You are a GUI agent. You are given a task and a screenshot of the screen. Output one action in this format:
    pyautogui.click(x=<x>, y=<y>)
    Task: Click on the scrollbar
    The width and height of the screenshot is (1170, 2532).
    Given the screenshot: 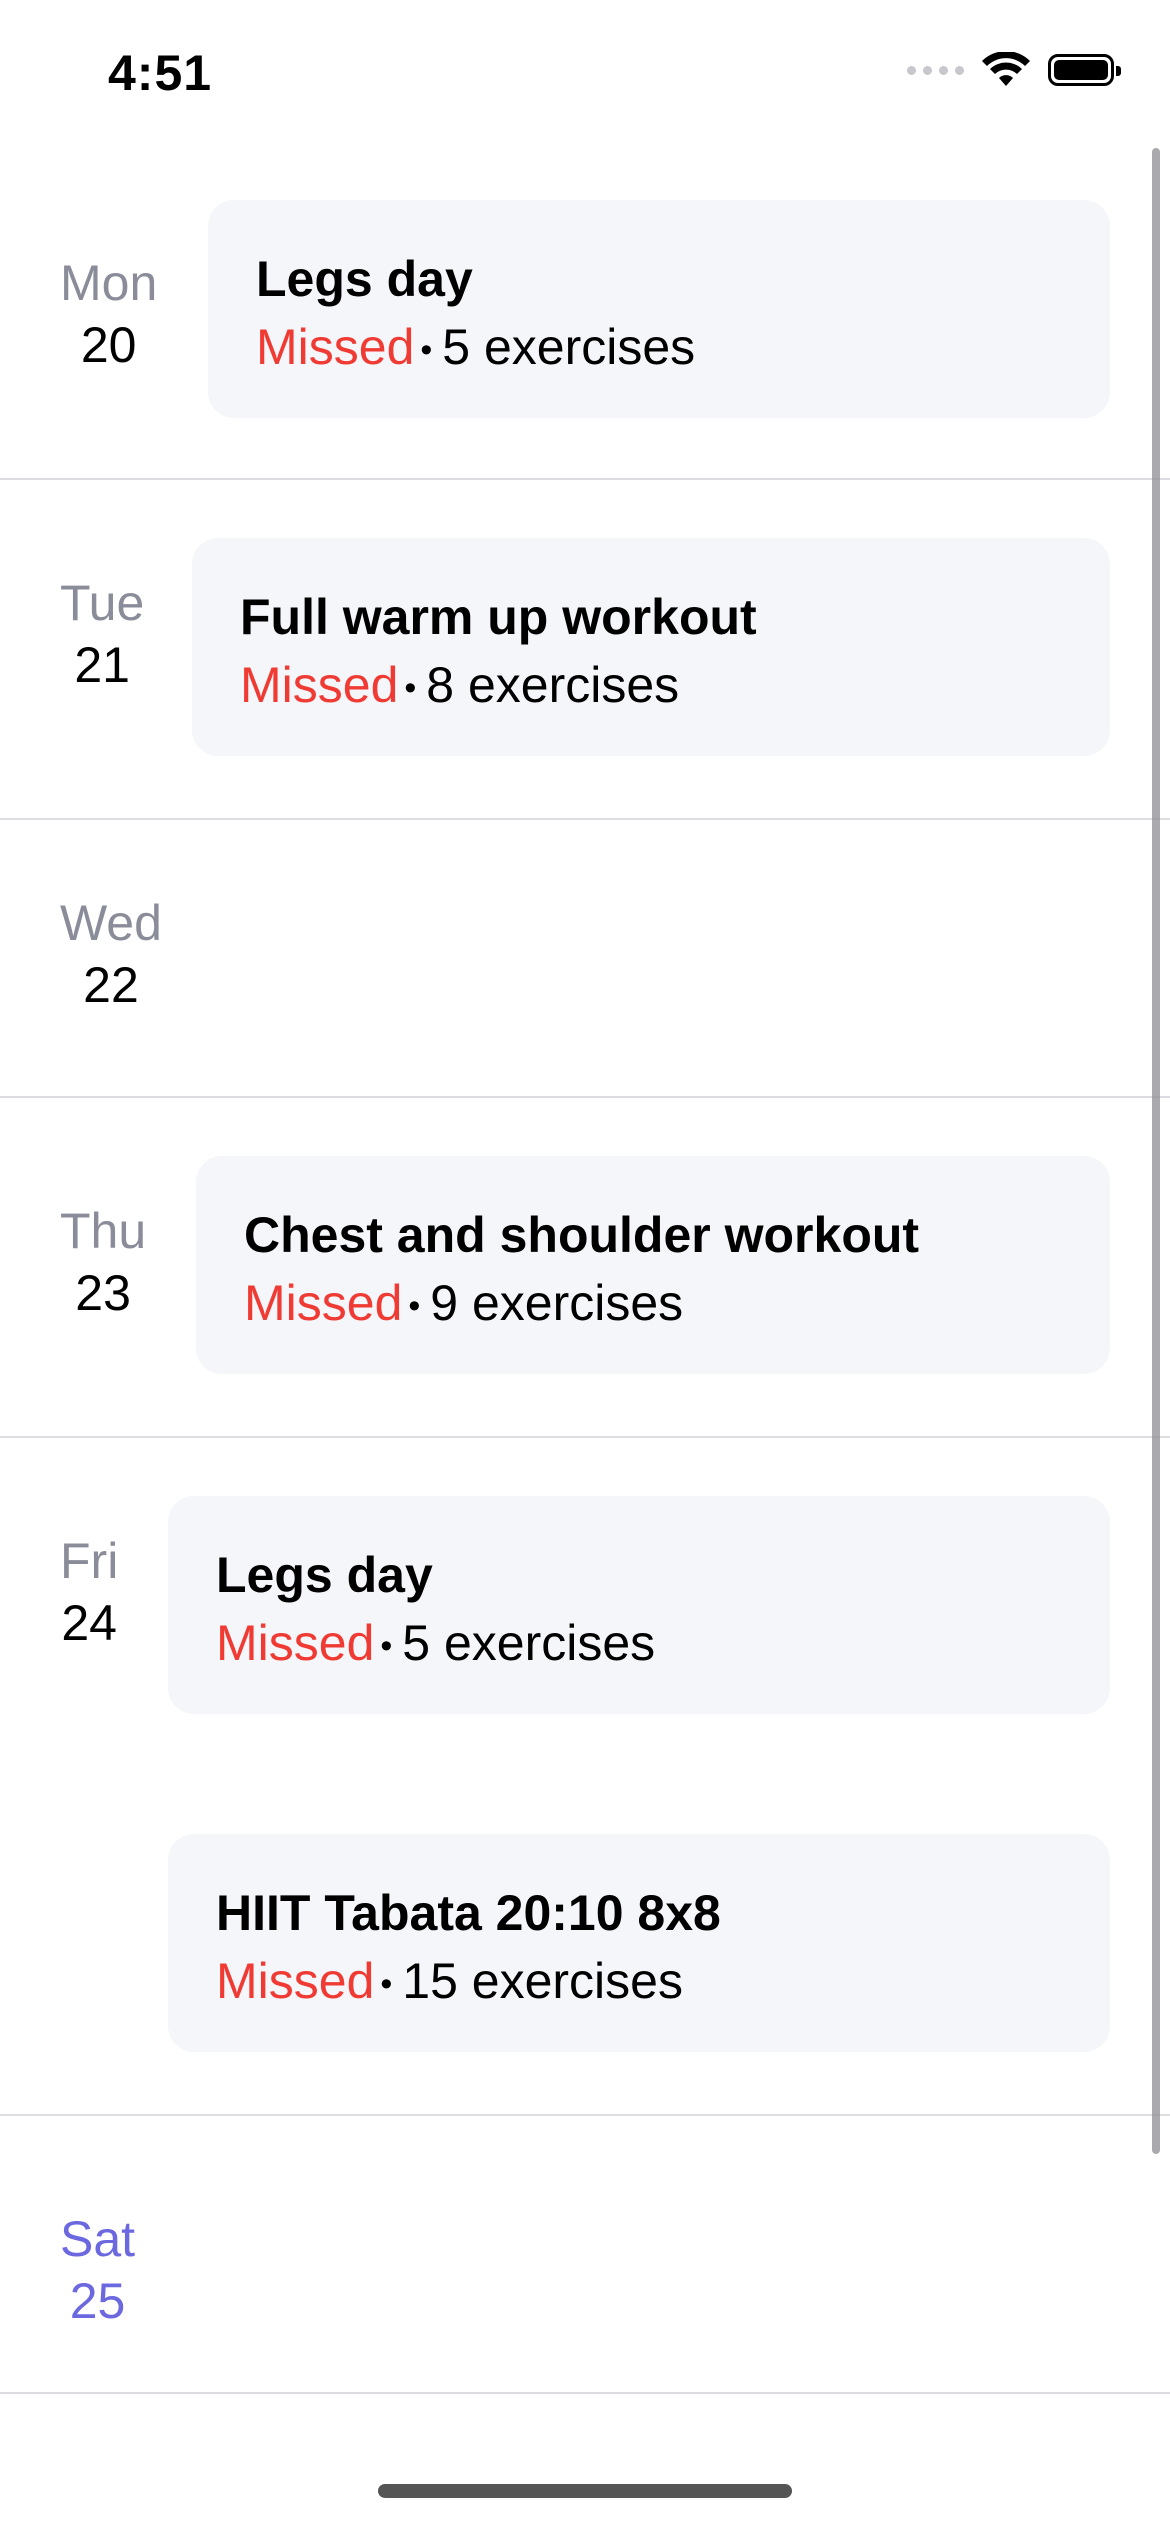 What is the action you would take?
    pyautogui.click(x=1156, y=1151)
    